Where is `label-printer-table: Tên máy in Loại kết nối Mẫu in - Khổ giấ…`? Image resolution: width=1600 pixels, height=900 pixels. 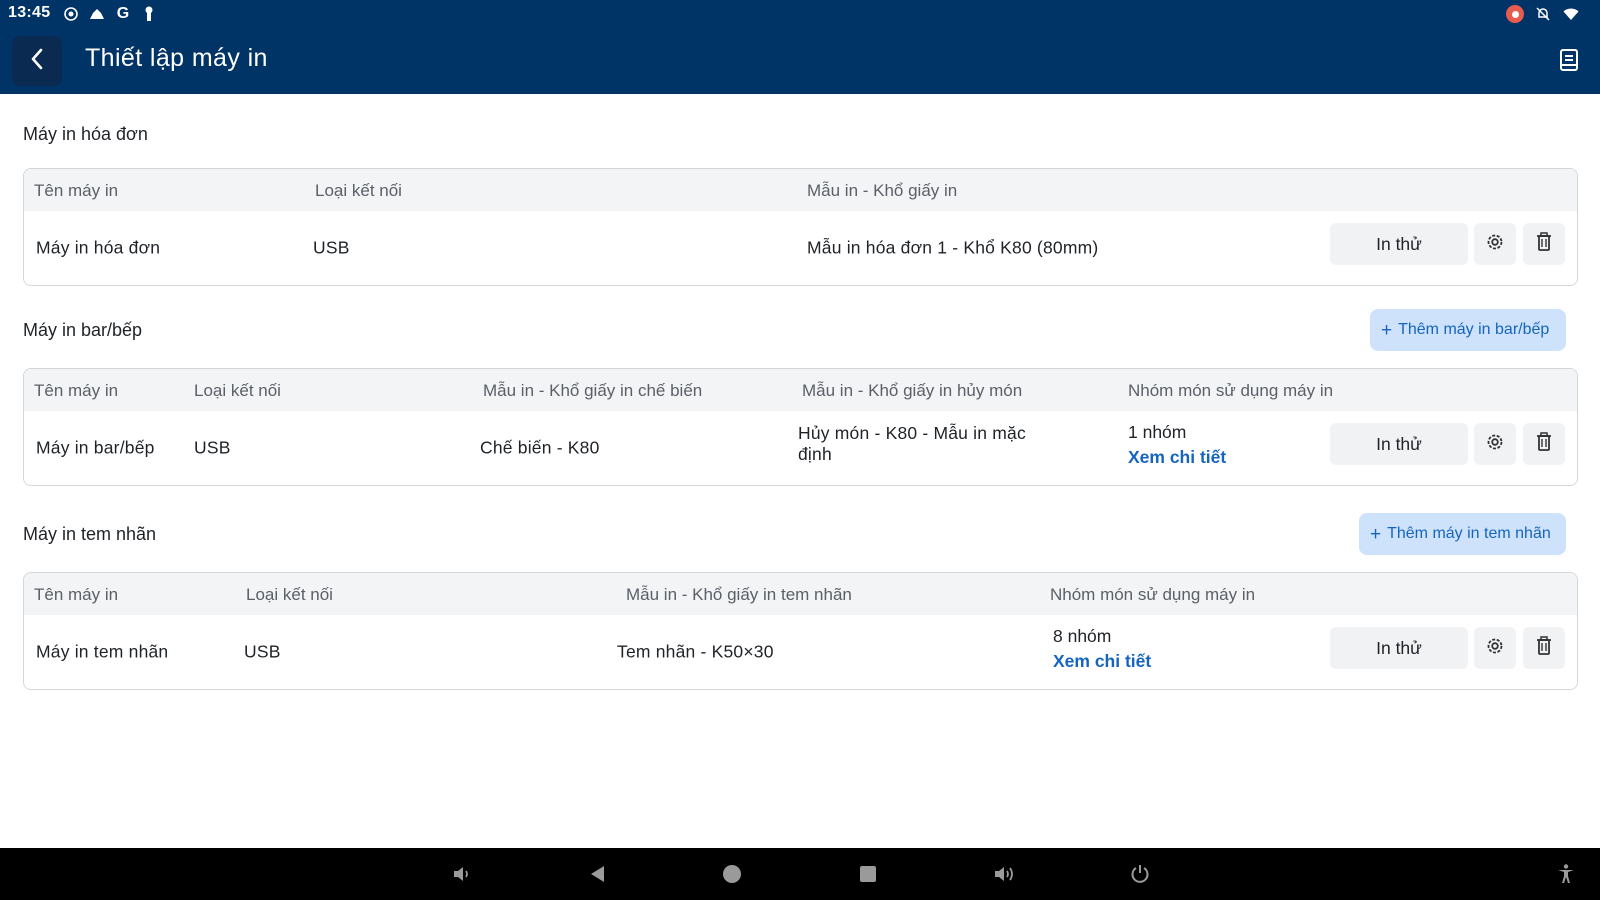
label-printer-table: Tên máy in Loại kết nối Mẫu in - Khổ giấ… is located at coordinates (800, 631).